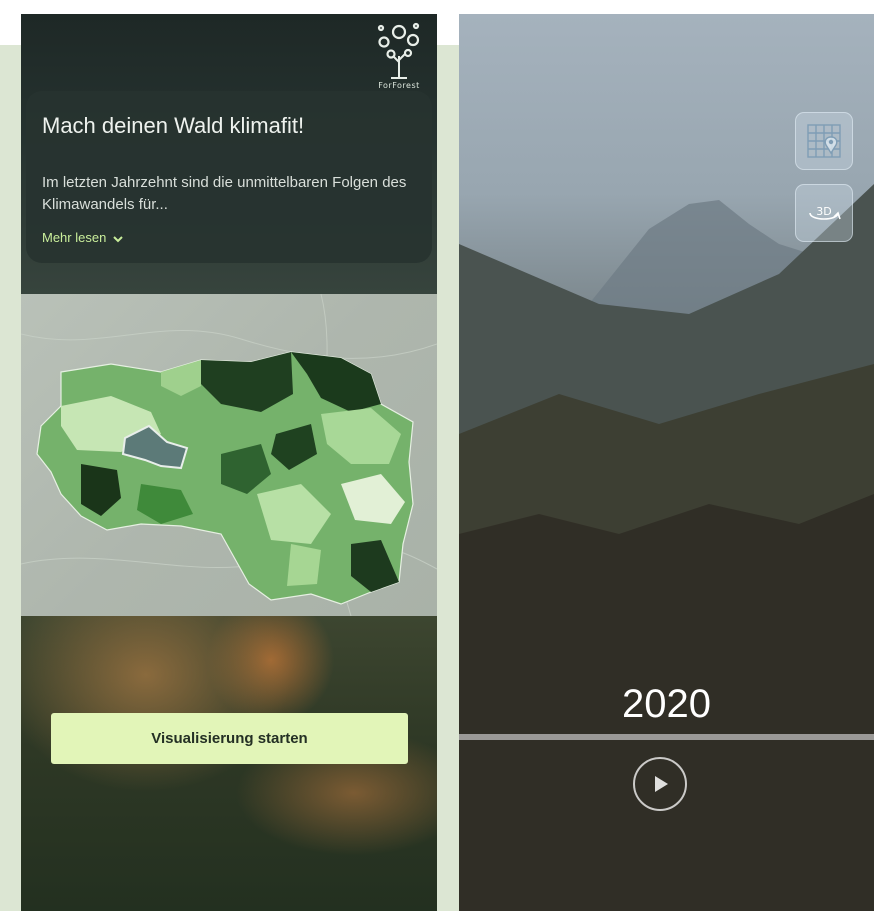  What do you see at coordinates (118, 238) in the screenshot?
I see `chevron-down-icon` at bounding box center [118, 238].